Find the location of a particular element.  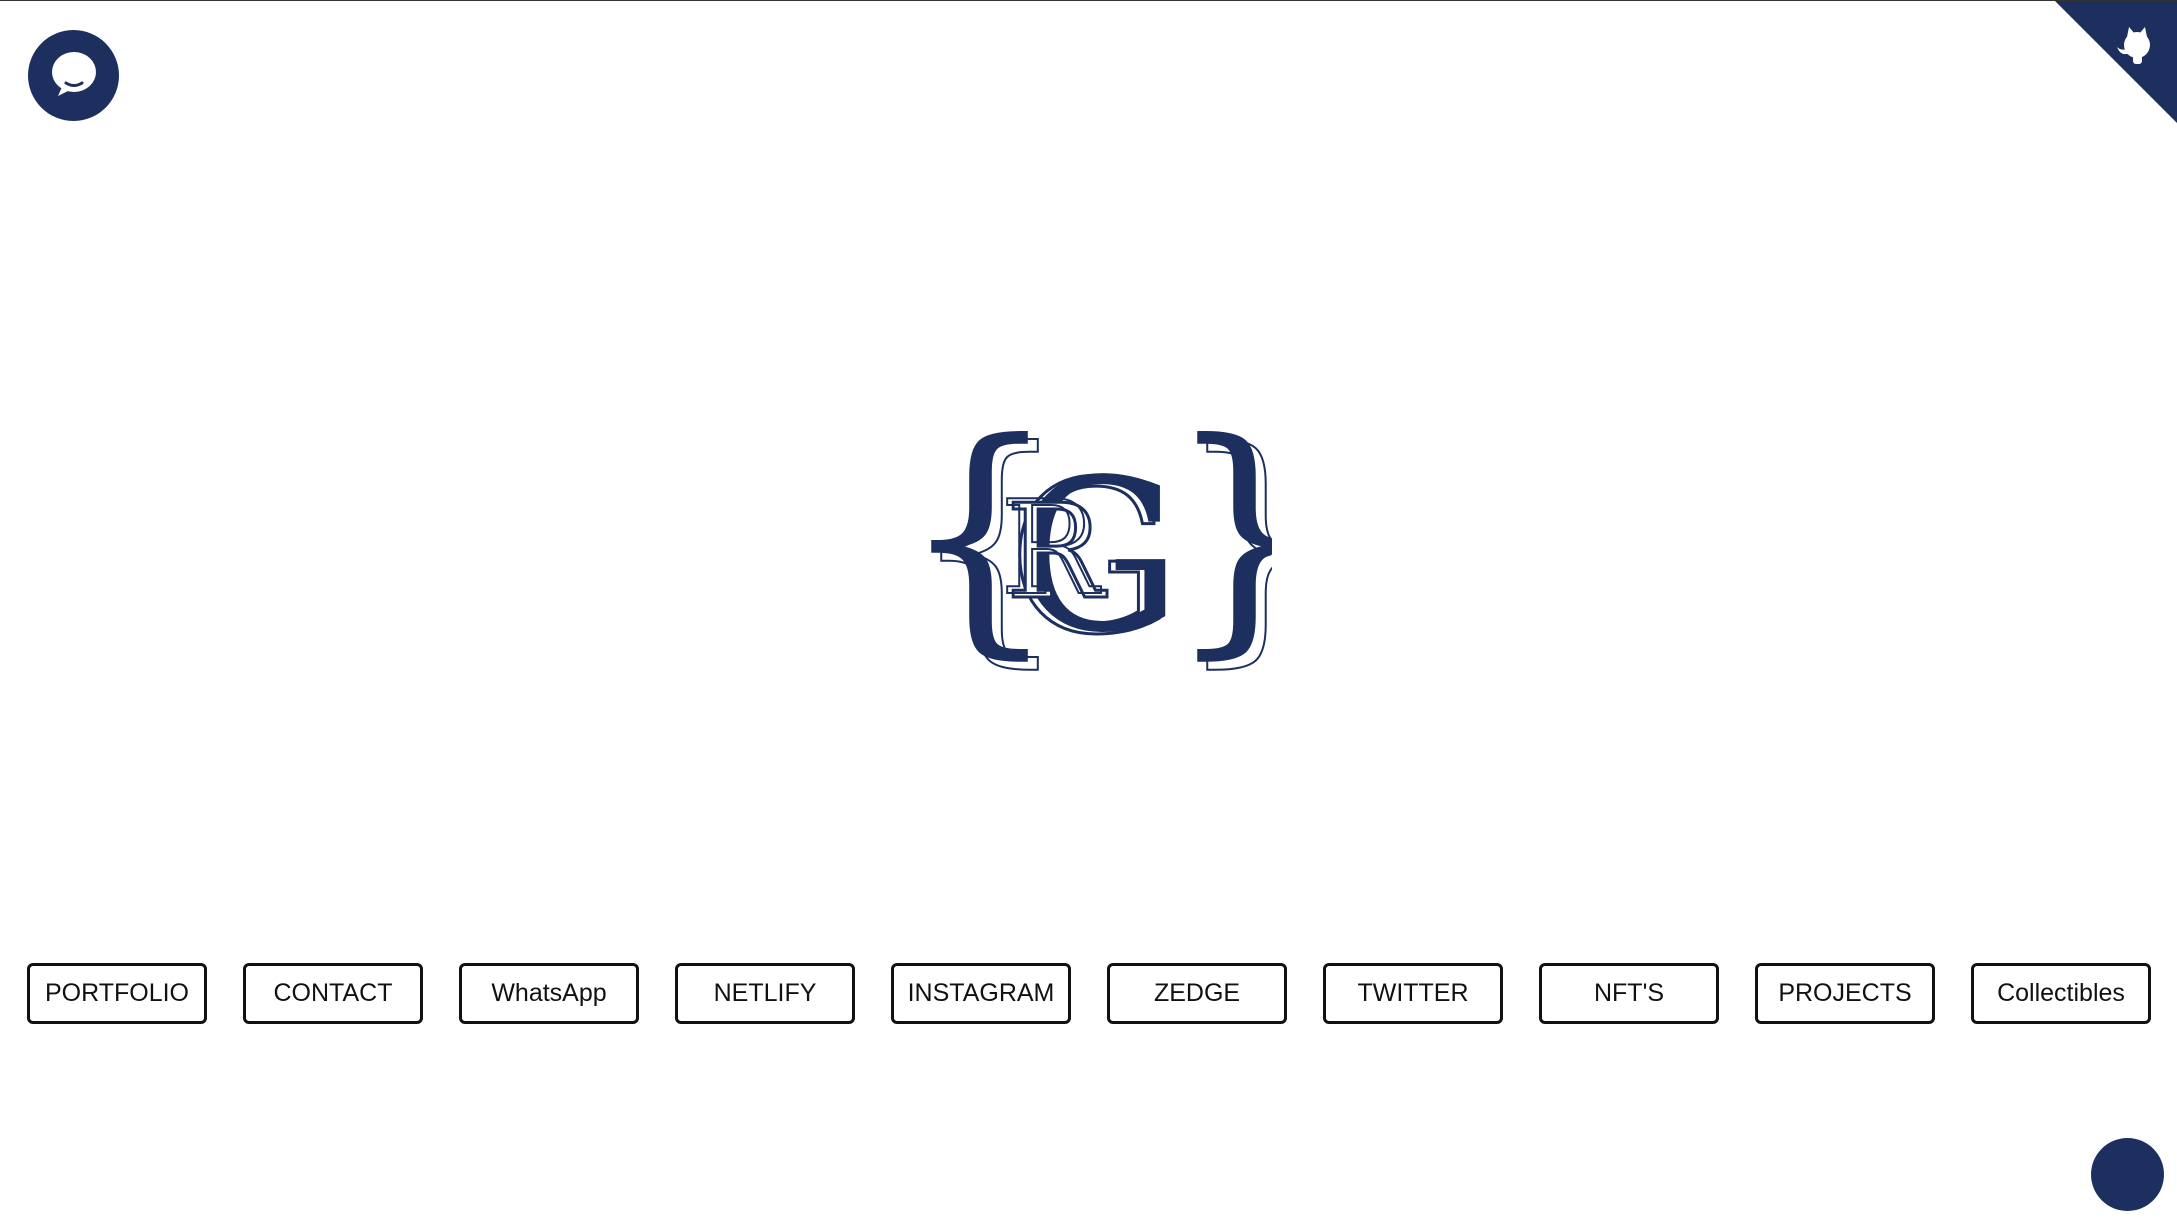

chat-bubble-icon is located at coordinates (73, 75).